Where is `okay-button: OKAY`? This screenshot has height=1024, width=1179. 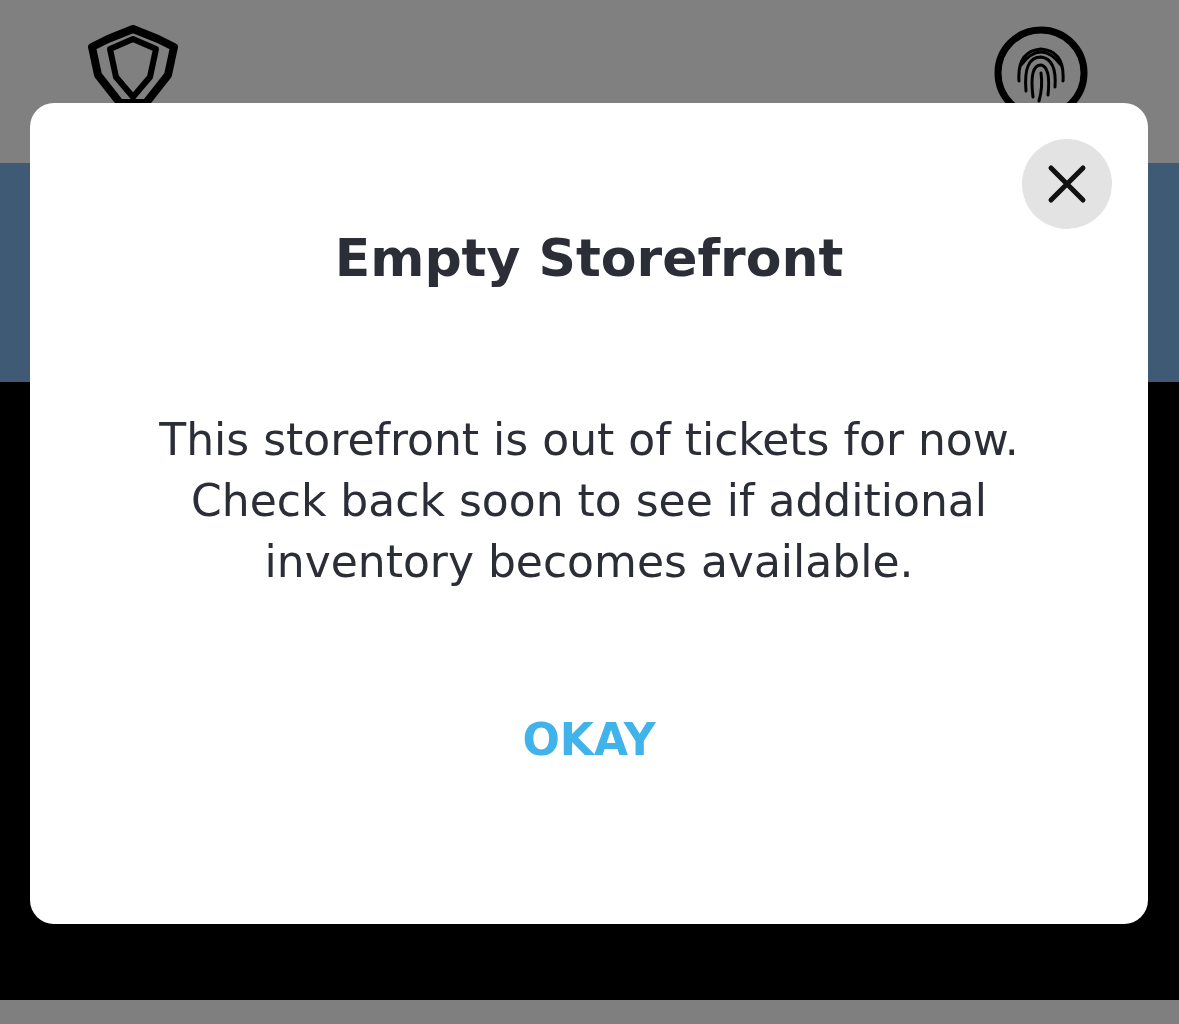 okay-button: OKAY is located at coordinates (589, 739).